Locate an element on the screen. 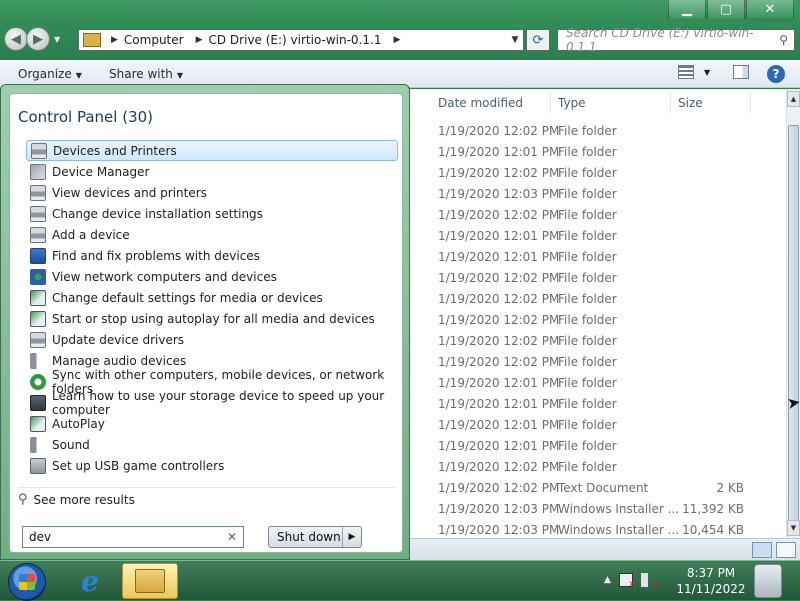 The width and height of the screenshot is (800, 601). start-menu-result-item: AutoPlay is located at coordinates (212, 423).